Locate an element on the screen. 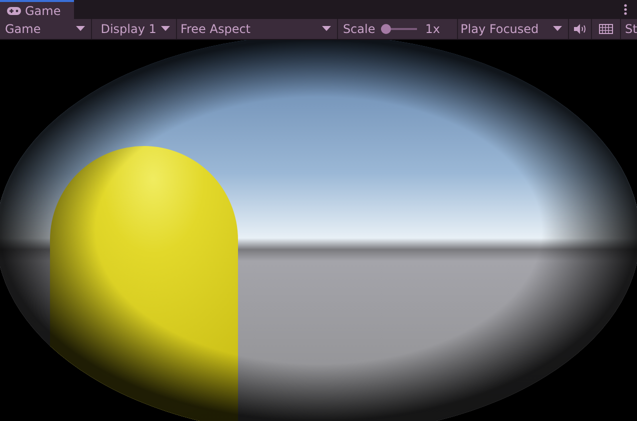  scale-value: 1x is located at coordinates (432, 29).